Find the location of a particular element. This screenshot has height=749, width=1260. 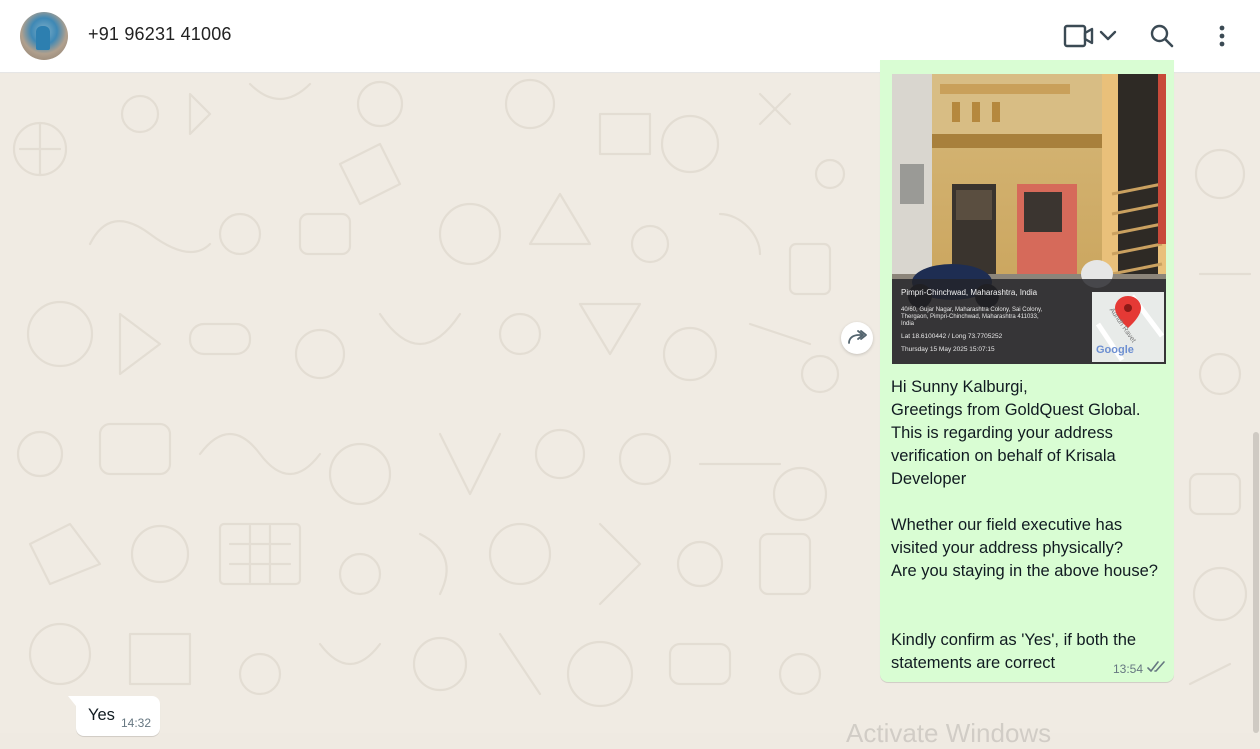

video-call-icon is located at coordinates (1090, 36).